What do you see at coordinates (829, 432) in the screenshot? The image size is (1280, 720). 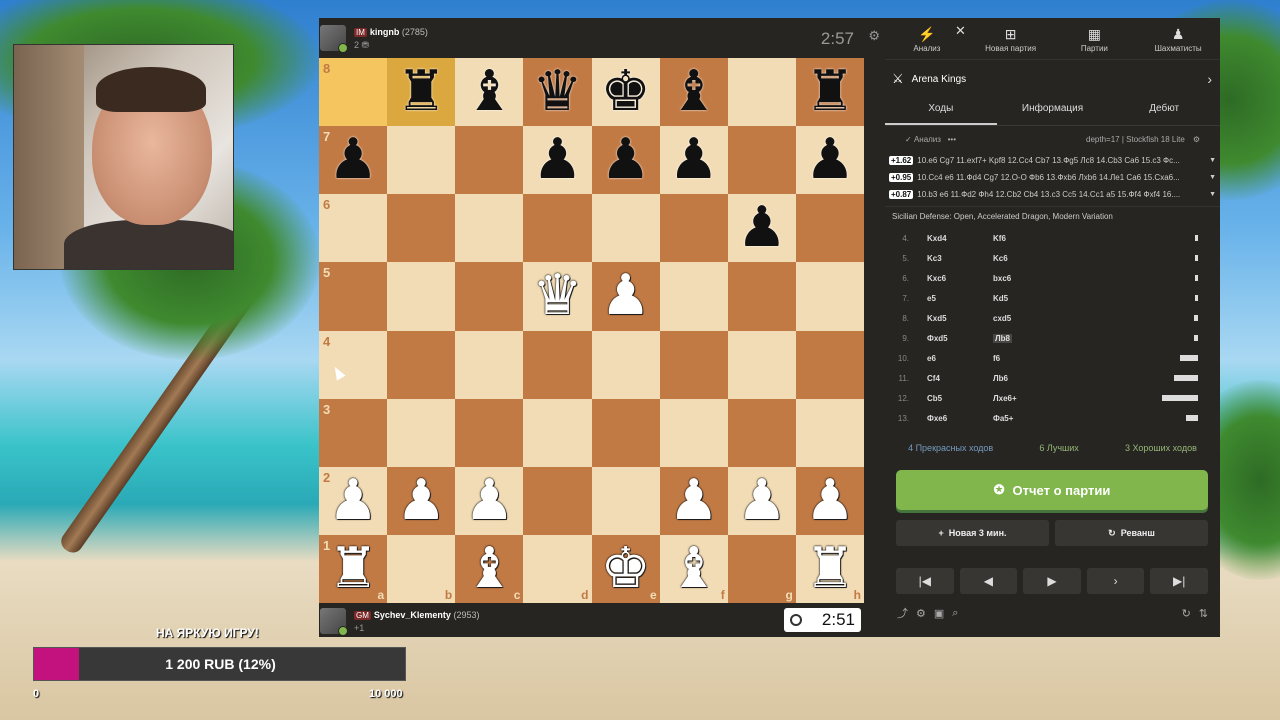 I see `square-h3` at bounding box center [829, 432].